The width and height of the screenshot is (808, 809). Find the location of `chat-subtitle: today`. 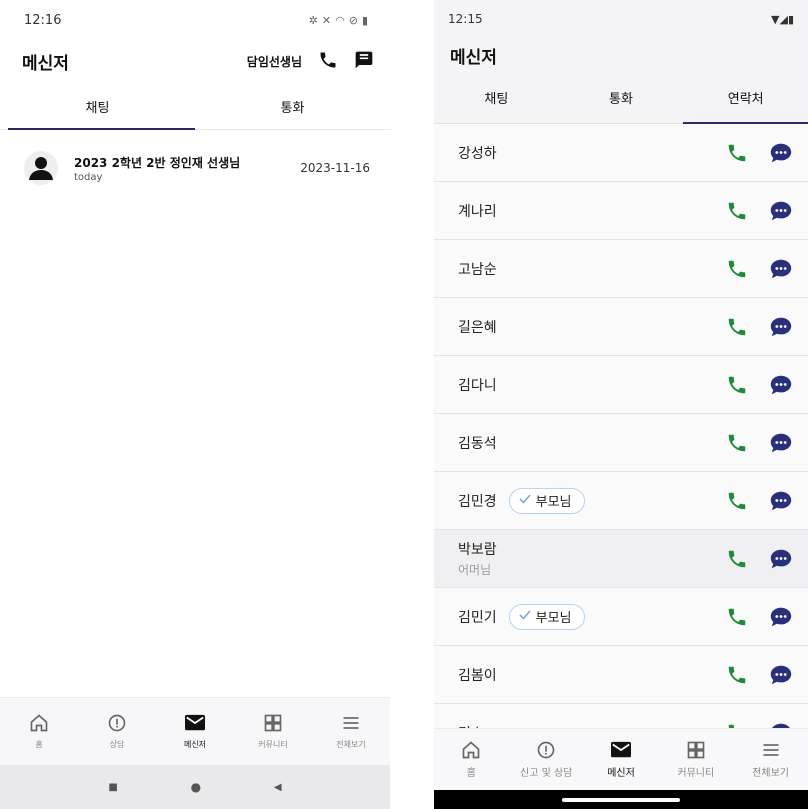

chat-subtitle: today is located at coordinates (88, 177).